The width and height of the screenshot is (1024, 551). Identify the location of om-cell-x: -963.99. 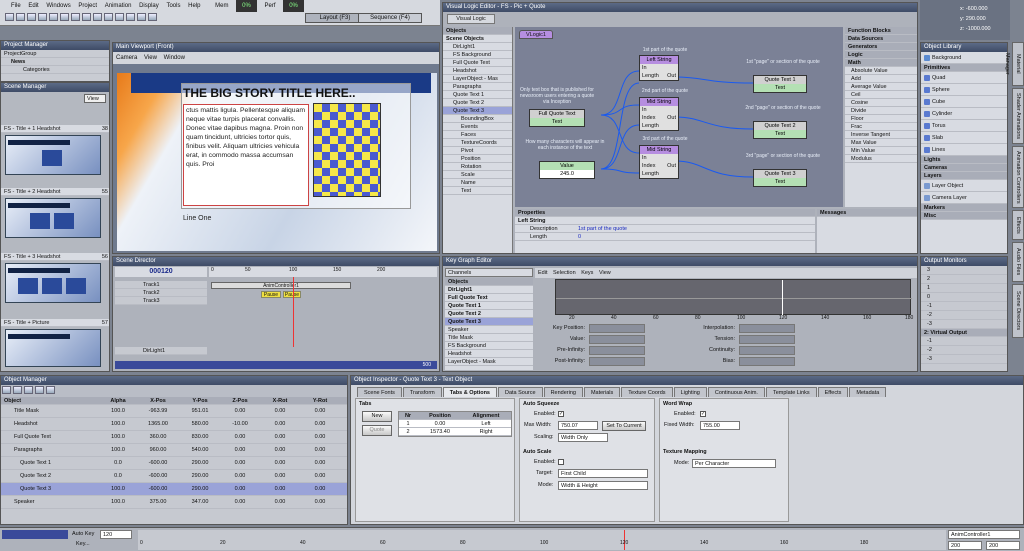
(158, 411).